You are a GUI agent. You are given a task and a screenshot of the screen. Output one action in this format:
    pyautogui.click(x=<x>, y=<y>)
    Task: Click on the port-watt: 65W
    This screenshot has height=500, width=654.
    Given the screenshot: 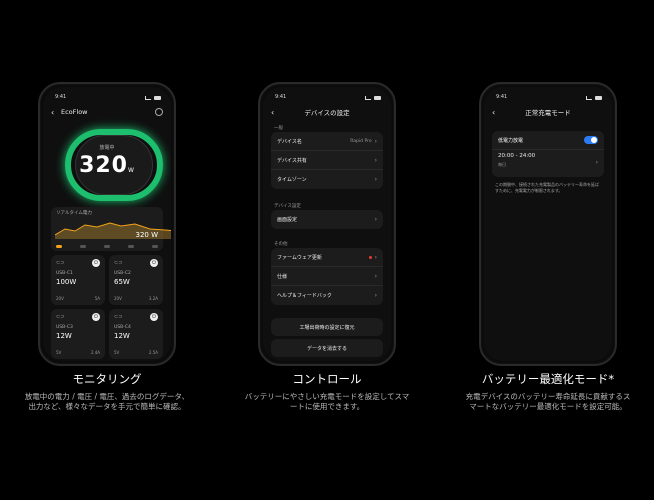 What is the action you would take?
    pyautogui.click(x=122, y=282)
    